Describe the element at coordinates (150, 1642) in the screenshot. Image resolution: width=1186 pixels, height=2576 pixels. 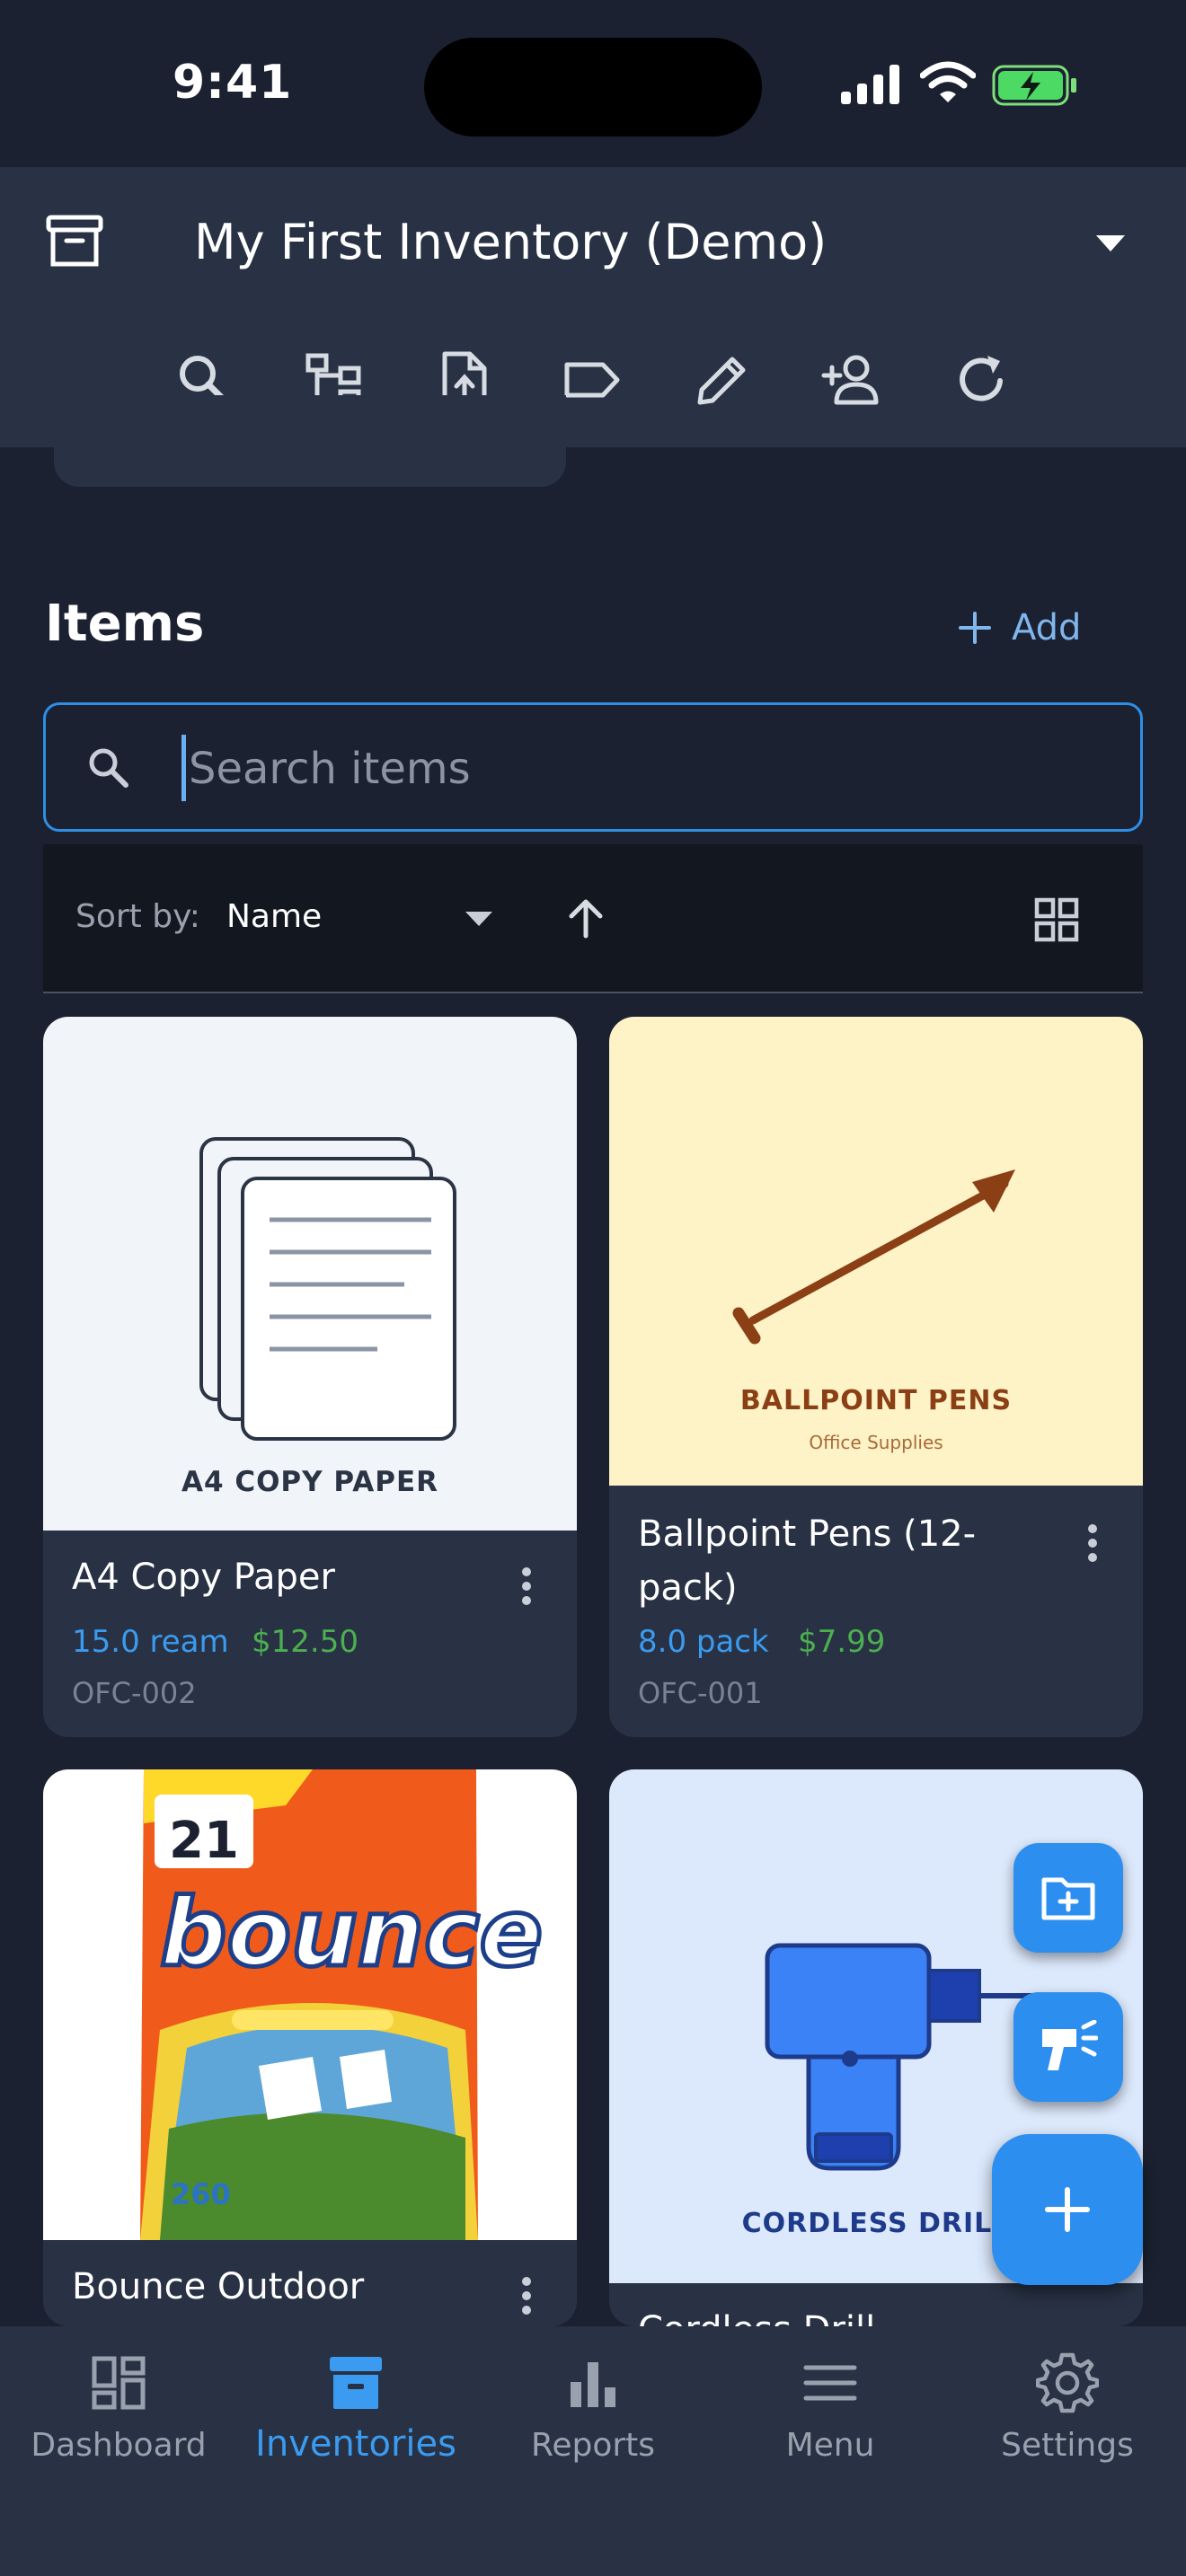
I see `item-quantity: 15.0 ream` at that location.